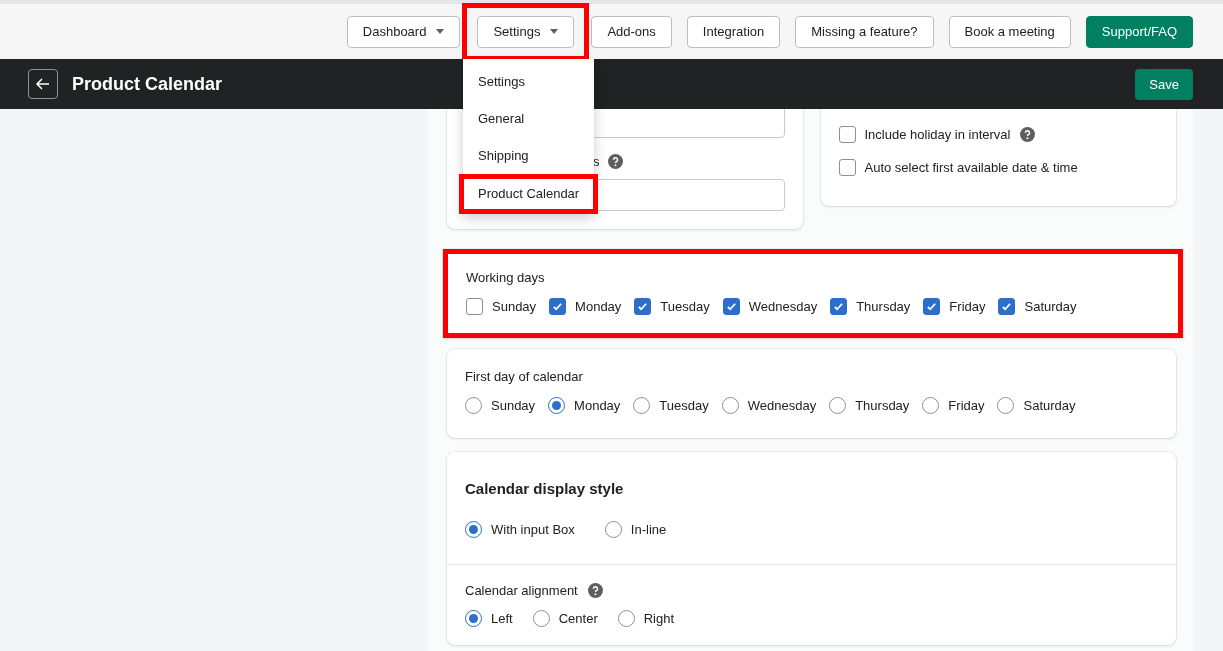  What do you see at coordinates (631, 31) in the screenshot?
I see `nav-button: Add-ons` at bounding box center [631, 31].